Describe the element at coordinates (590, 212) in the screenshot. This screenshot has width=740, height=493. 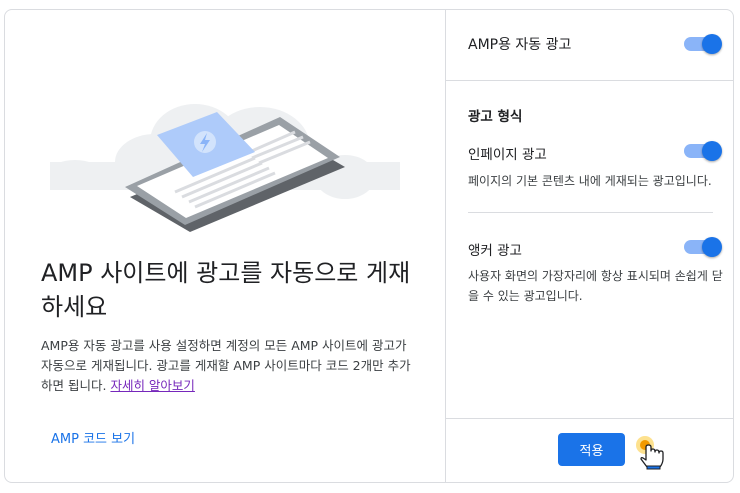
I see `section-separator` at that location.